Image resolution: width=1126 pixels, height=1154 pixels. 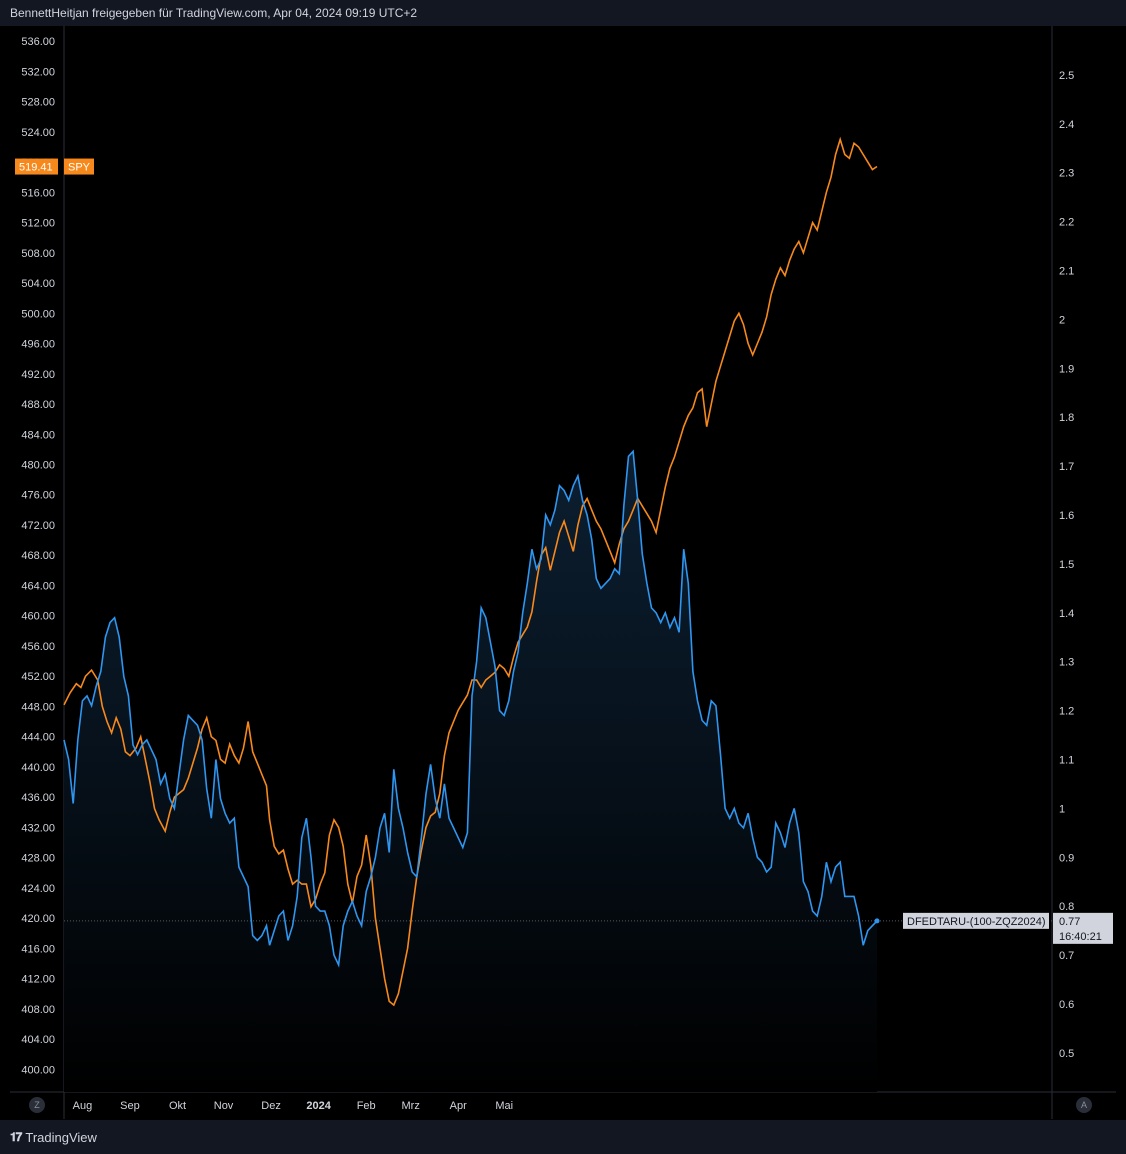 I want to click on left-tick-label: 448.00, so click(x=38, y=707).